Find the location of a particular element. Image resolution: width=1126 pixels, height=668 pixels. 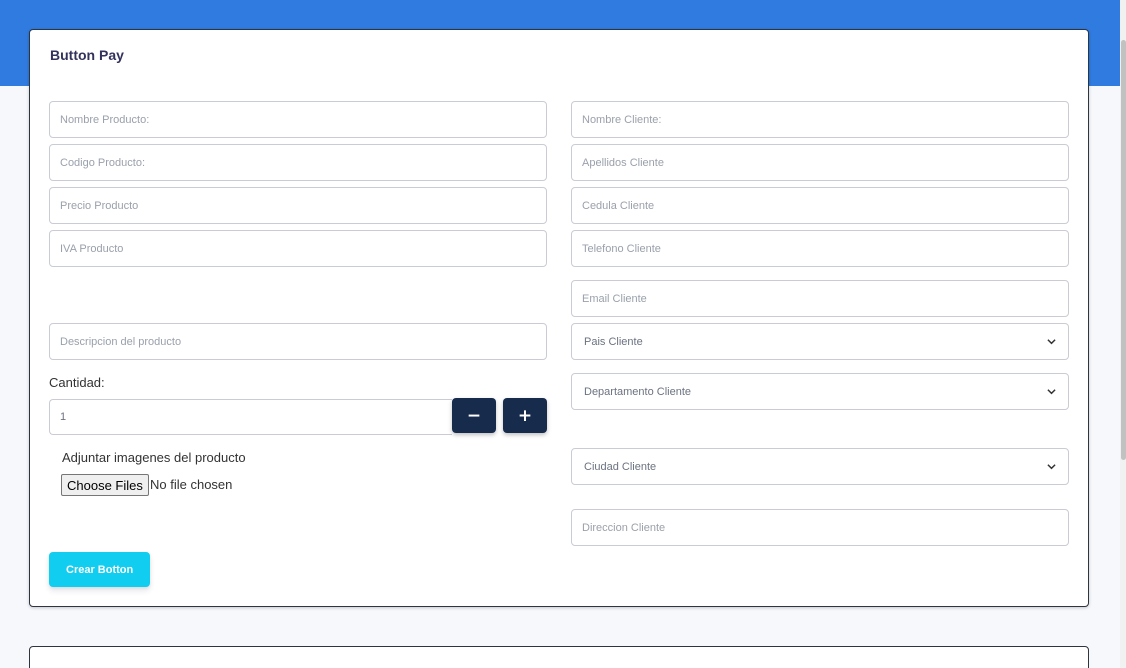

client-address-input is located at coordinates (820, 527).